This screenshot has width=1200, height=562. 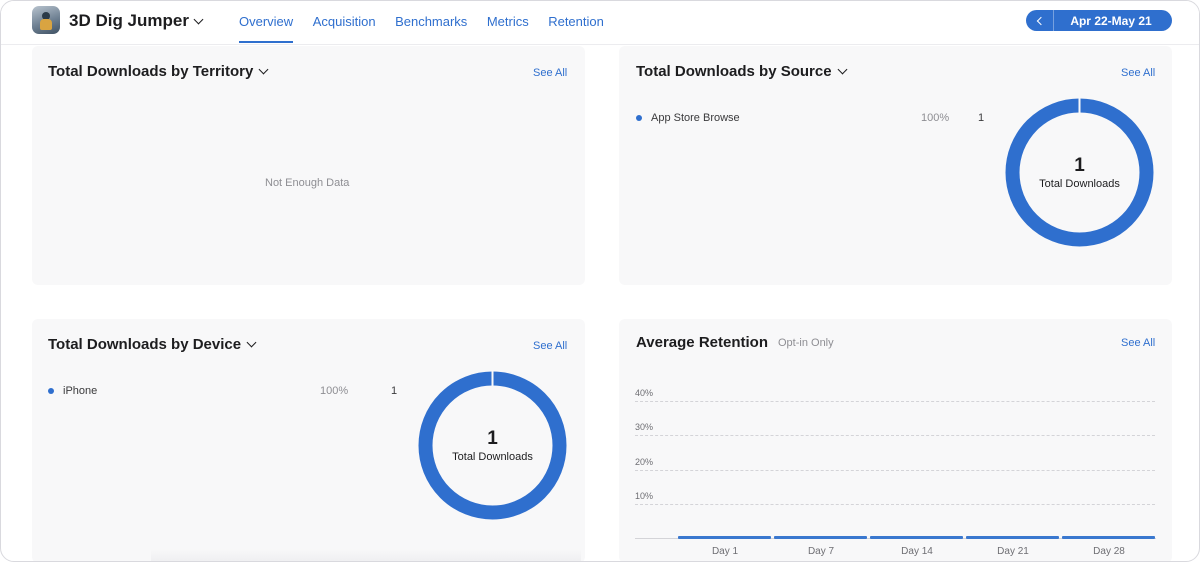 What do you see at coordinates (821, 551) in the screenshot?
I see `x-tick-label: Day 7` at bounding box center [821, 551].